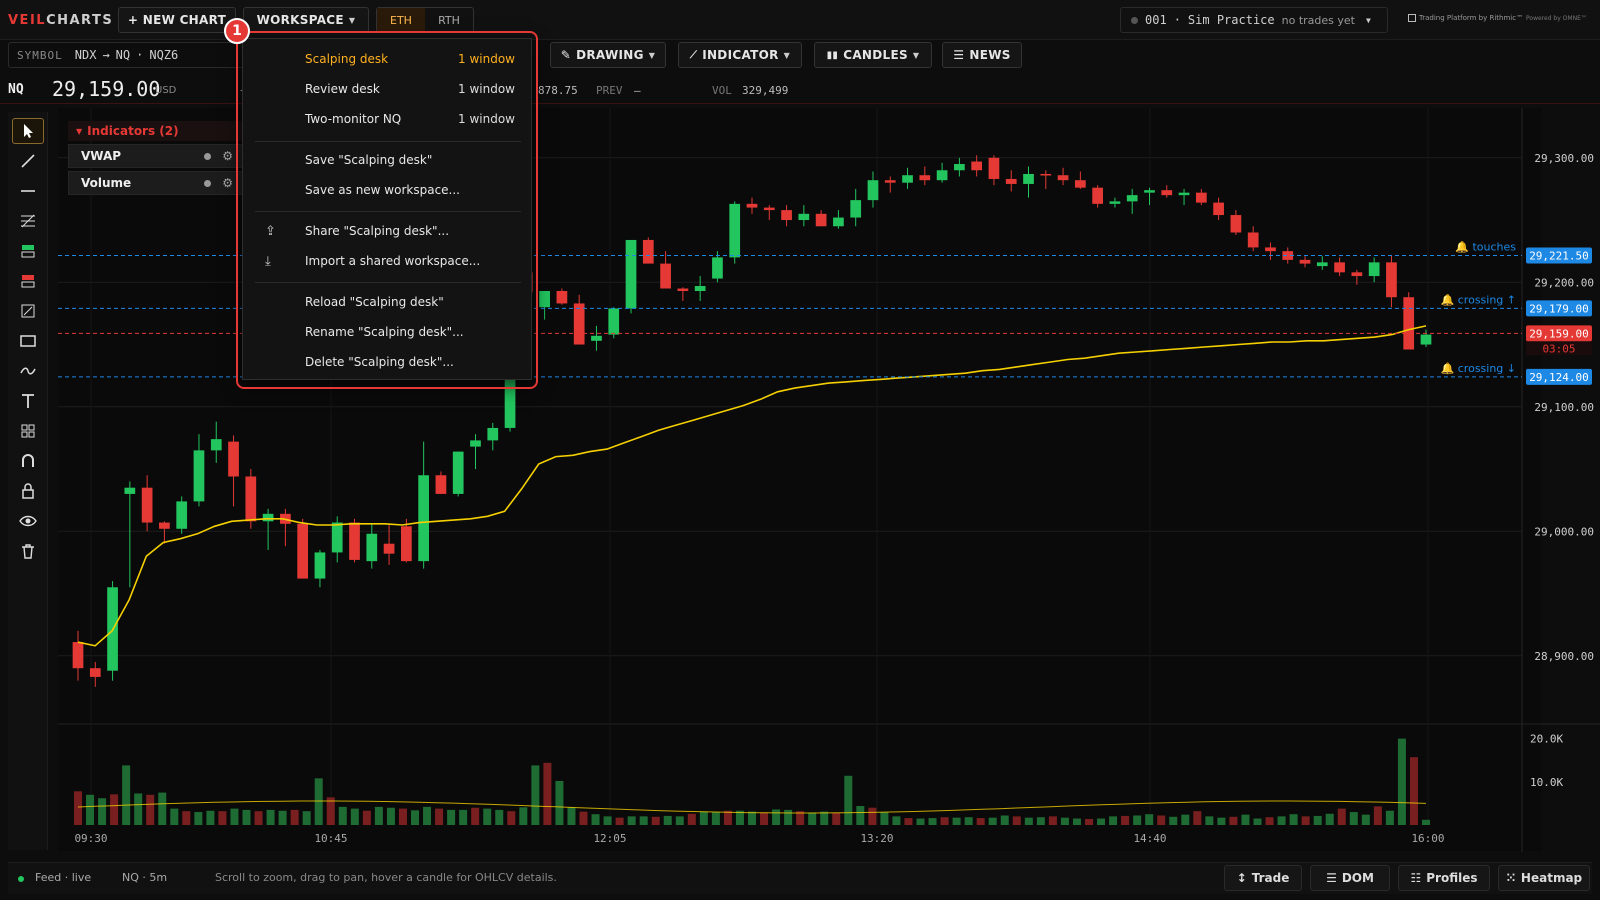  Describe the element at coordinates (158, 156) in the screenshot. I see `indicator-row-vwap: VWAP ⚙` at that location.